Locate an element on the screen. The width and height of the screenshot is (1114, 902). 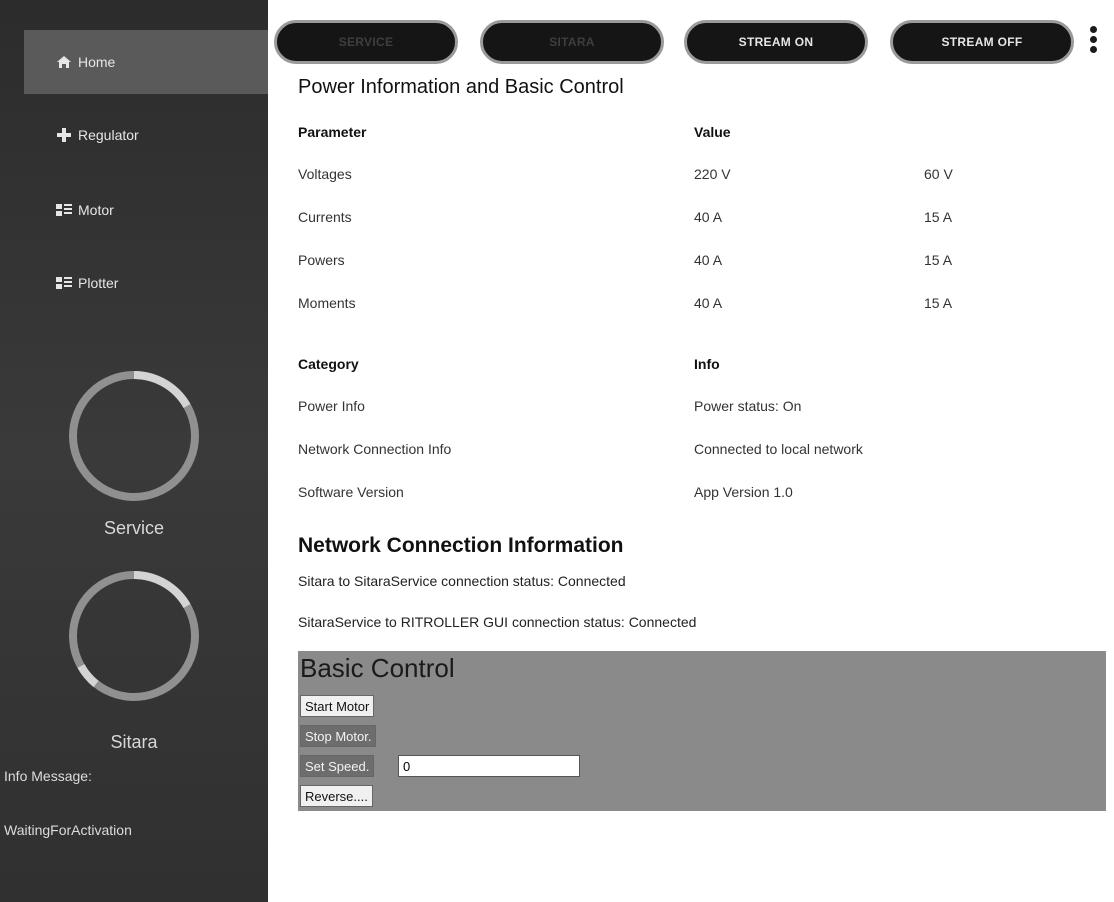
param-name: Voltages is located at coordinates (325, 174).